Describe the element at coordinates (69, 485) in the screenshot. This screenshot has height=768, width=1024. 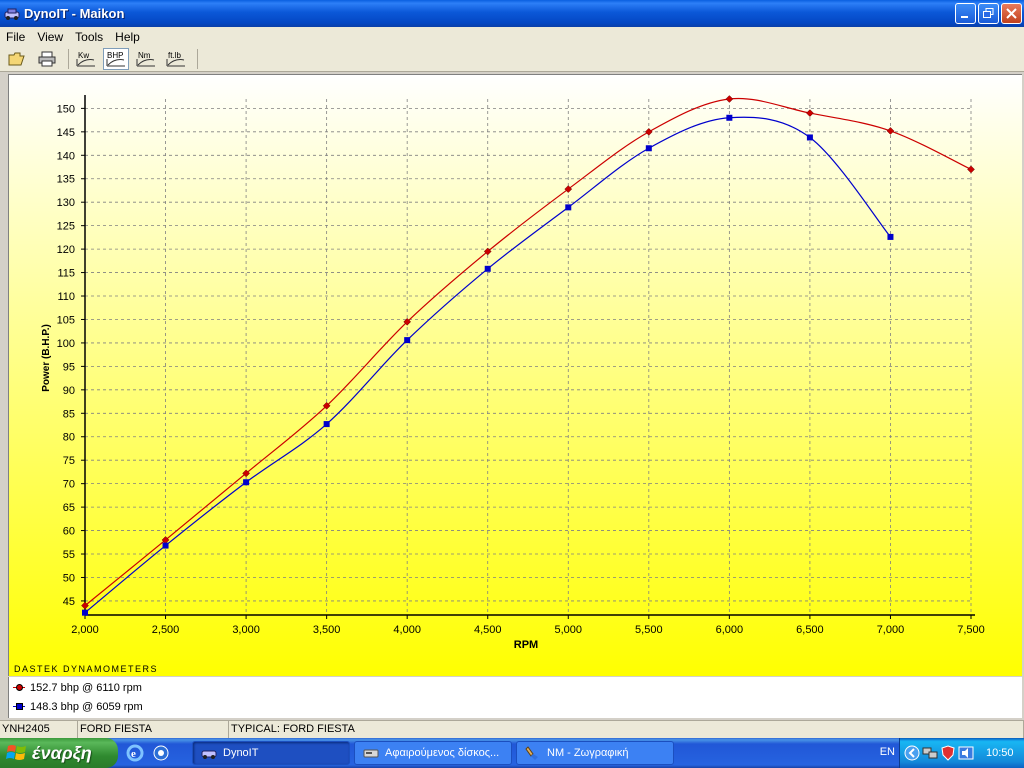
I see `y-tick-label: 70` at that location.